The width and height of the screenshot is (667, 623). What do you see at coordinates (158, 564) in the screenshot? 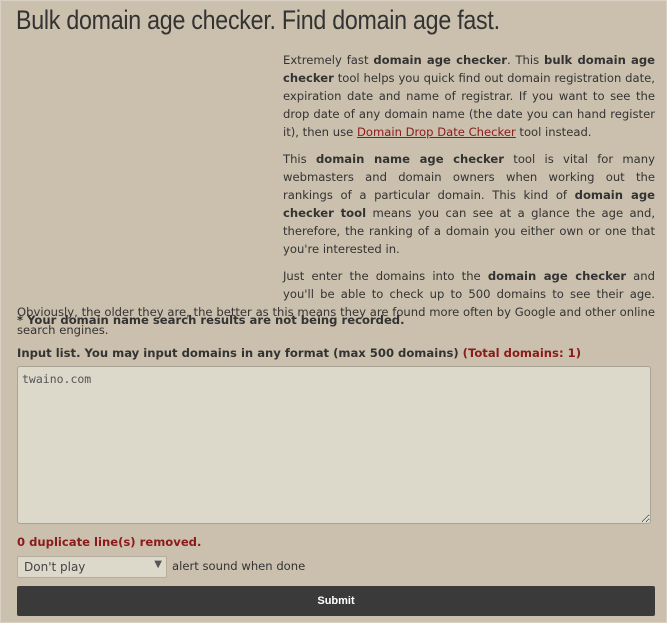
I see `dropdown-arrow-icon: ▼` at bounding box center [158, 564].